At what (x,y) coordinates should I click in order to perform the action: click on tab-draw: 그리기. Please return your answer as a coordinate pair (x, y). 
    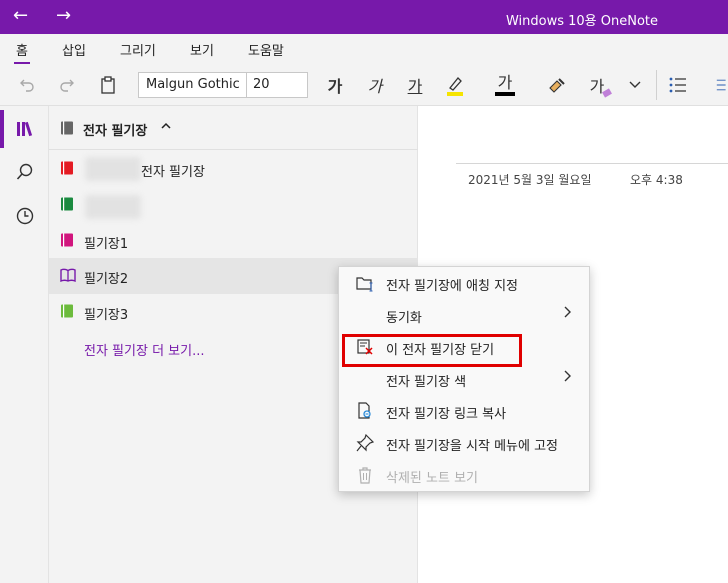
    Looking at the image, I should click on (138, 49).